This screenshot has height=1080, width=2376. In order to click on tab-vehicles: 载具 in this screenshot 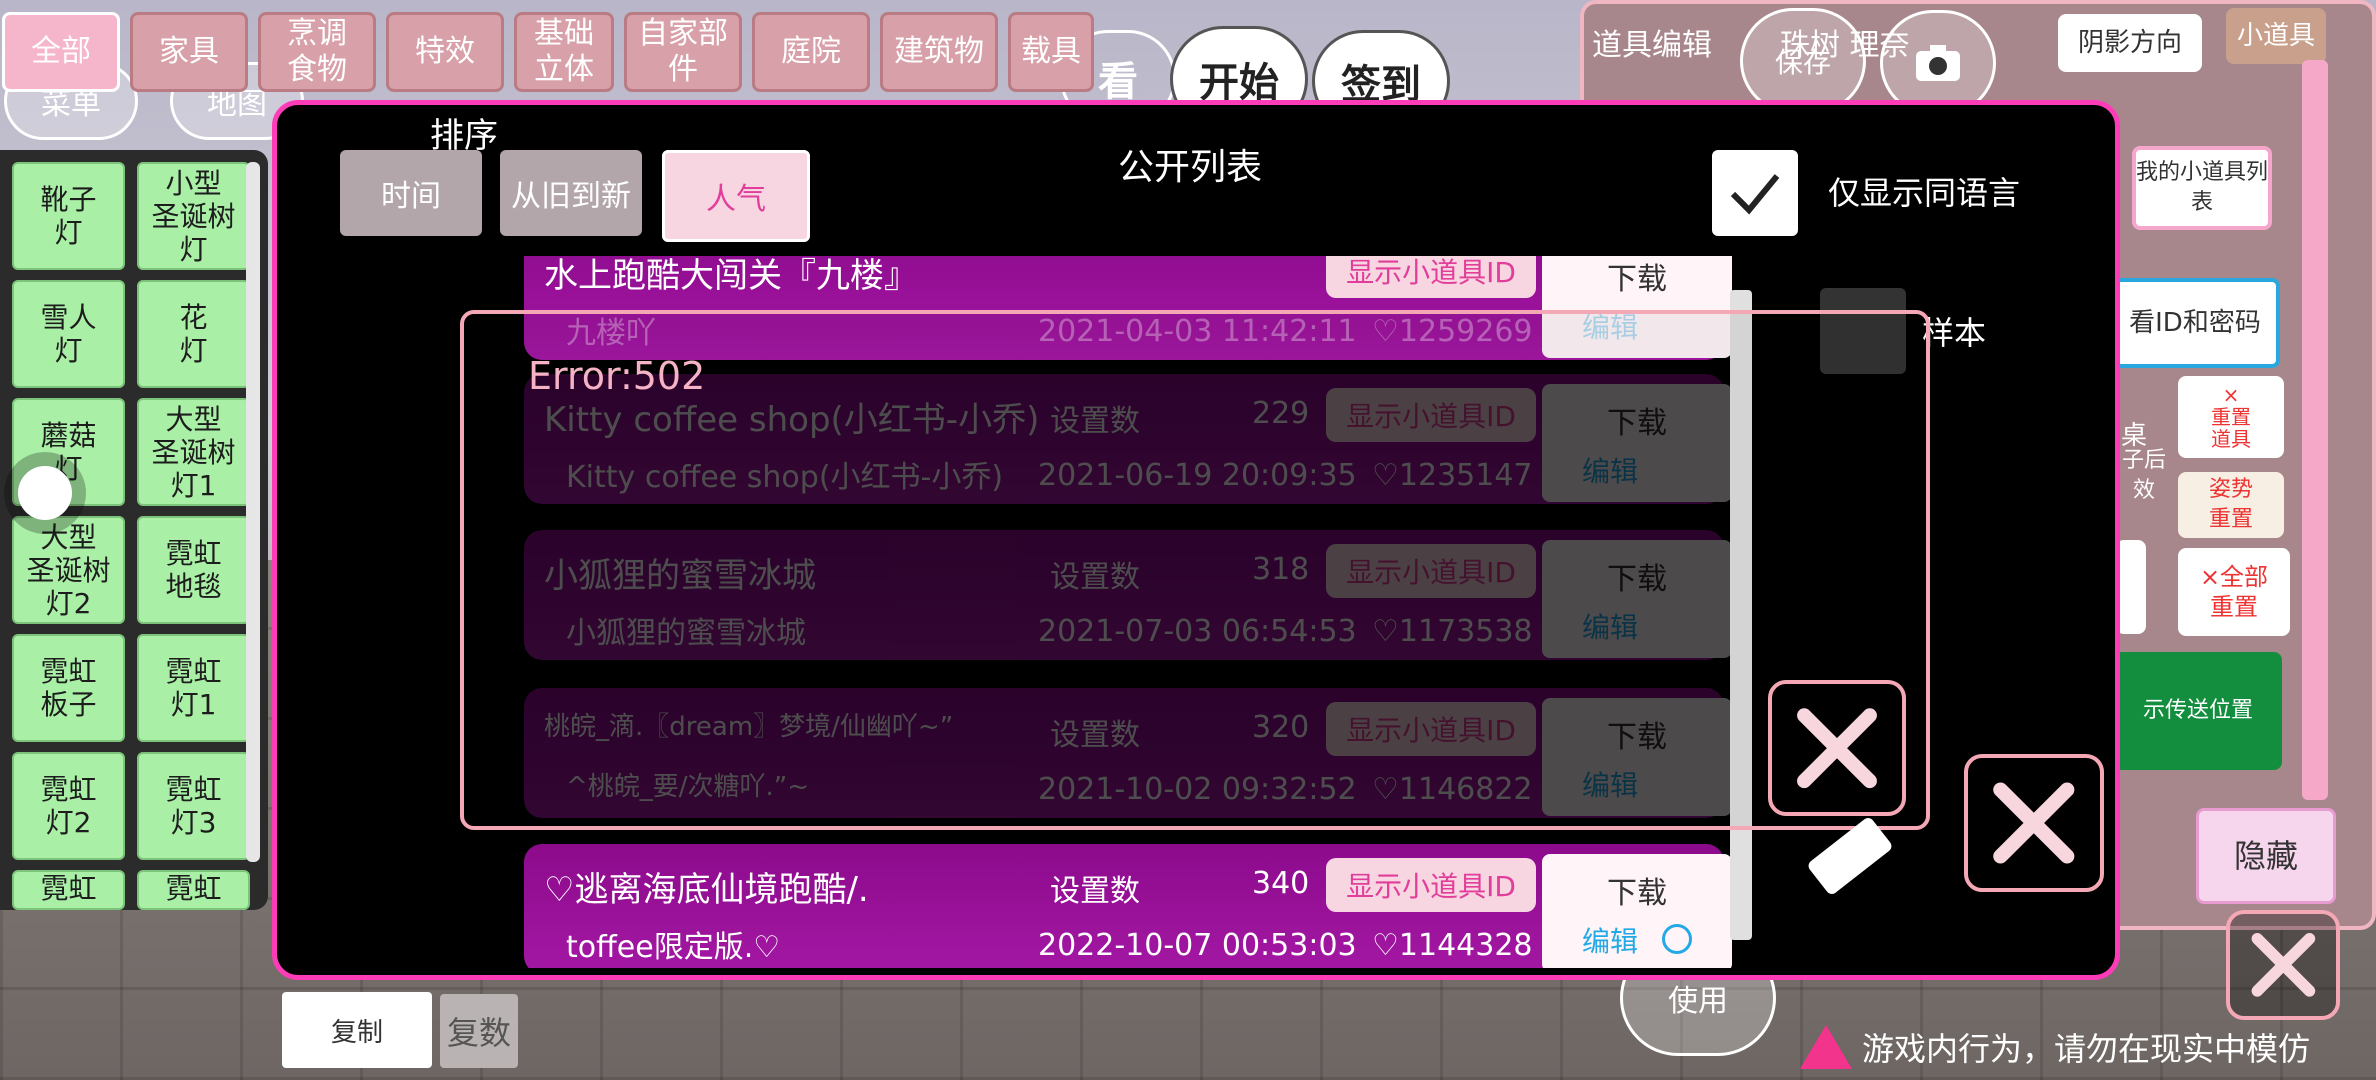, I will do `click(1051, 52)`.